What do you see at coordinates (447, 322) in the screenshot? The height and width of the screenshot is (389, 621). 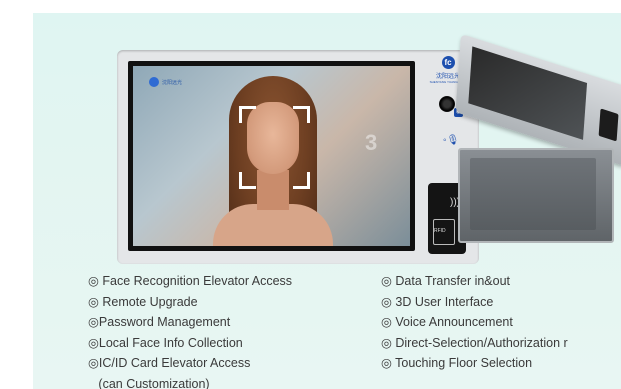 I see `feature-item: ◎ Voice Announcement` at bounding box center [447, 322].